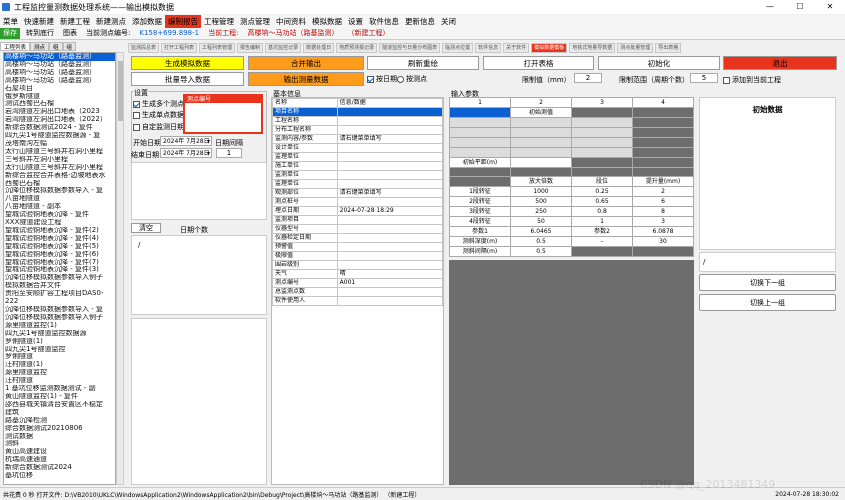  What do you see at coordinates (59, 373) in the screenshot?
I see `project-list-item: 源里隧道监控` at bounding box center [59, 373].